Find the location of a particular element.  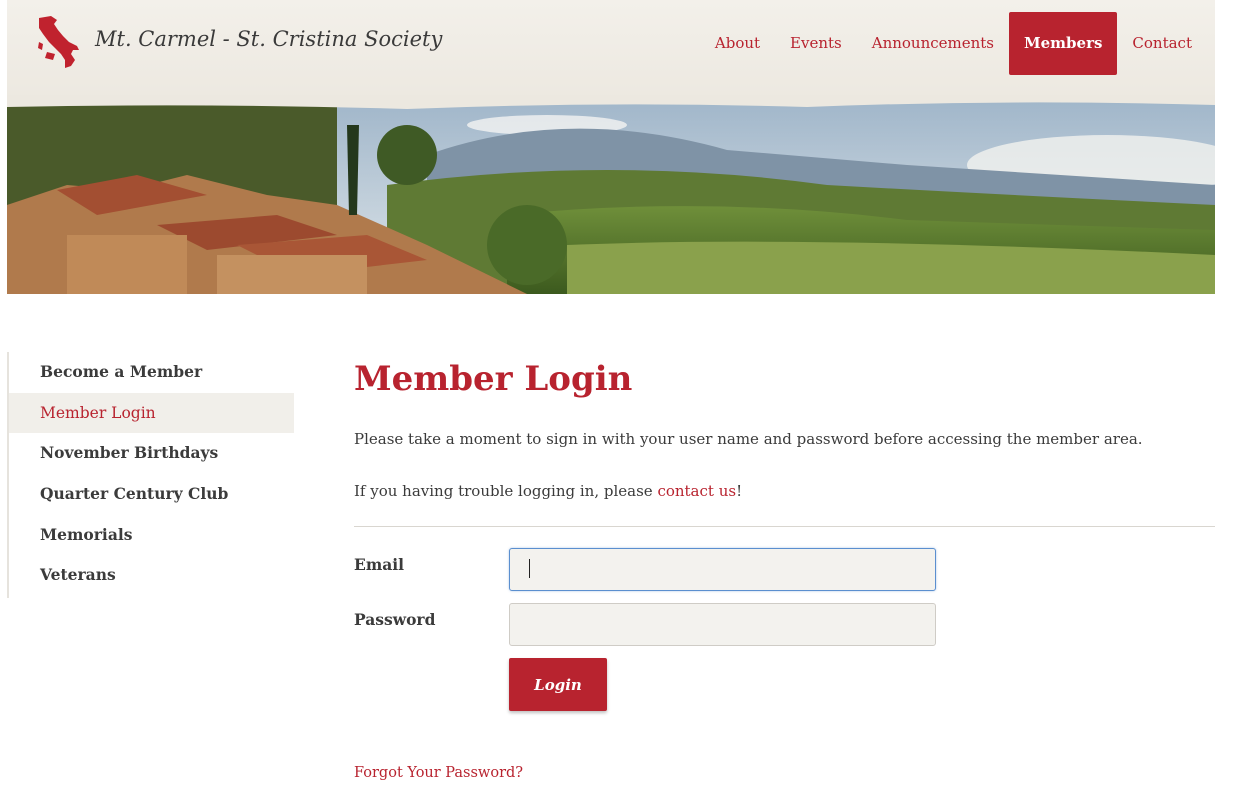

email-field is located at coordinates (722, 569).